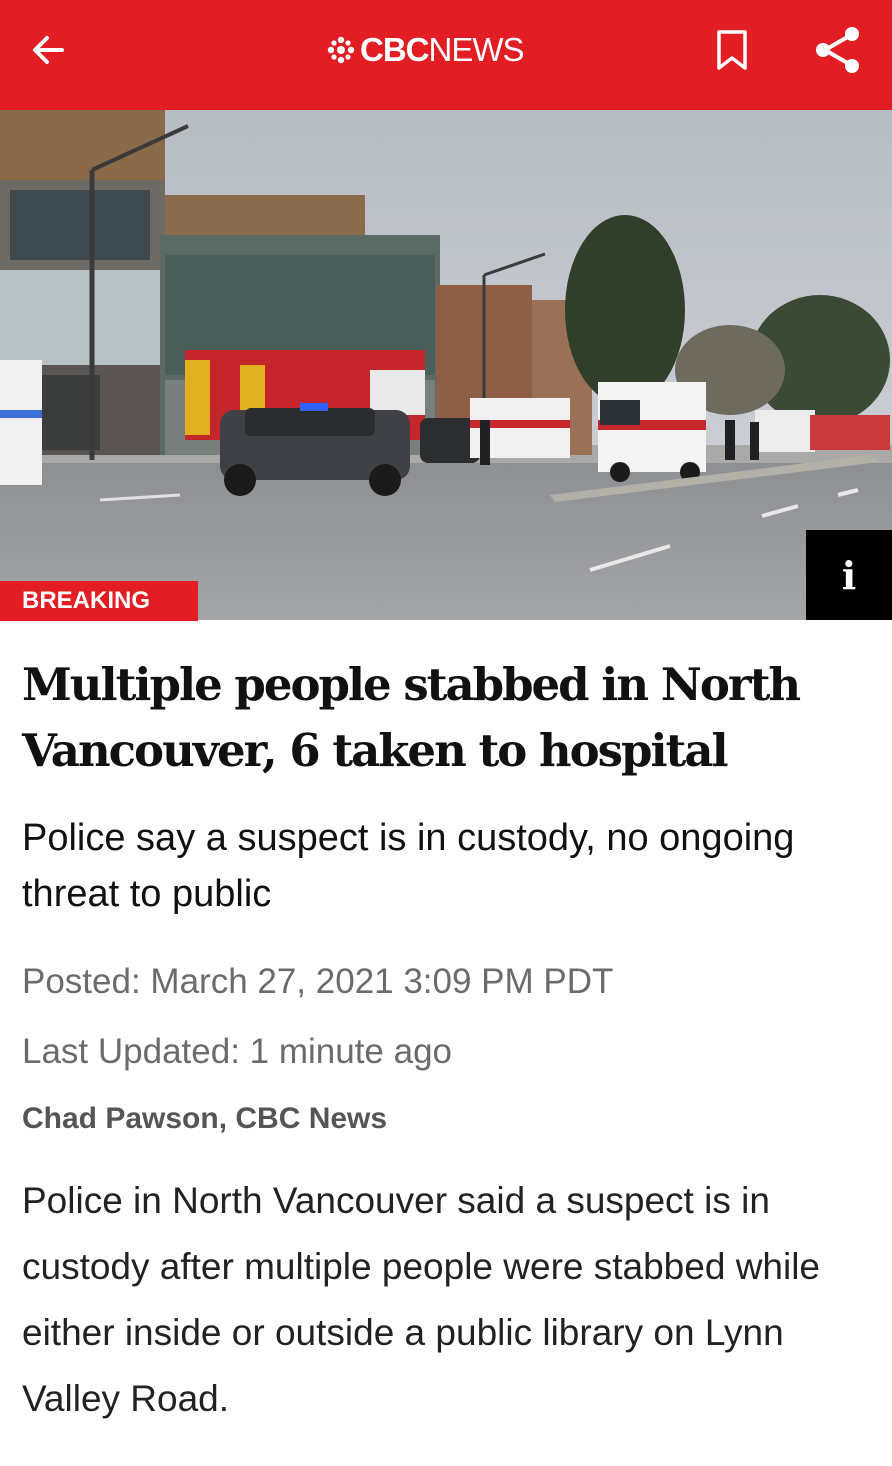  I want to click on last-updated: Last Updated: 1 minute ago, so click(237, 1051).